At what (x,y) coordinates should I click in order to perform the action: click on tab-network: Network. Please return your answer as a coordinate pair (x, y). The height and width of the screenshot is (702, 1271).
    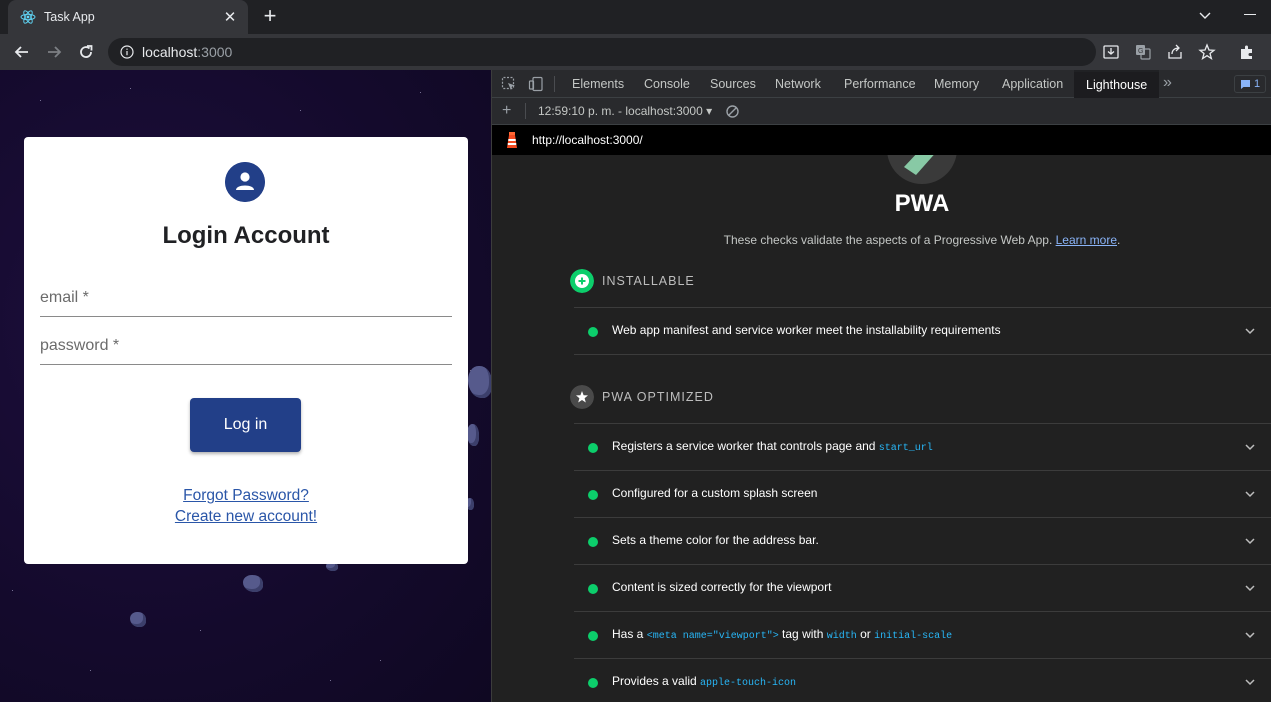
    Looking at the image, I should click on (798, 84).